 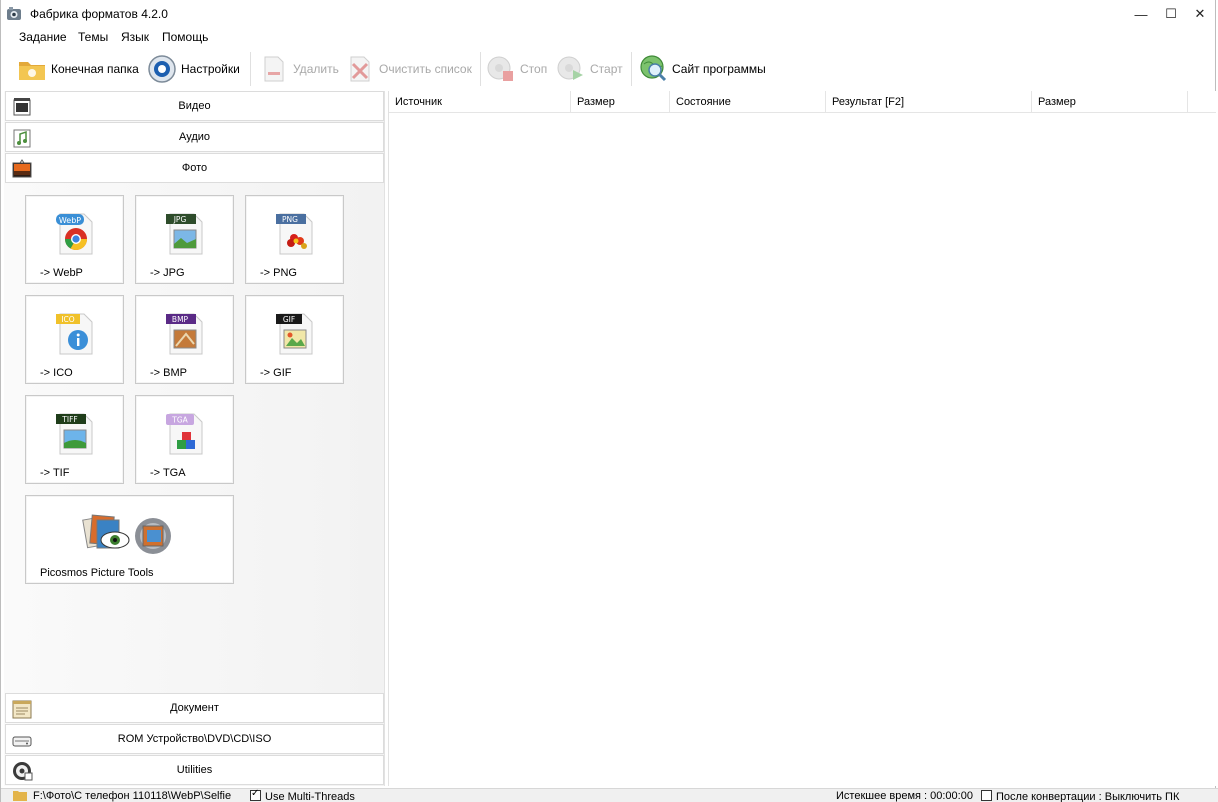 I want to click on category-rom-dvd-cd-iso: ROM Устройство\DVD\CD\ISO, so click(x=194, y=739).